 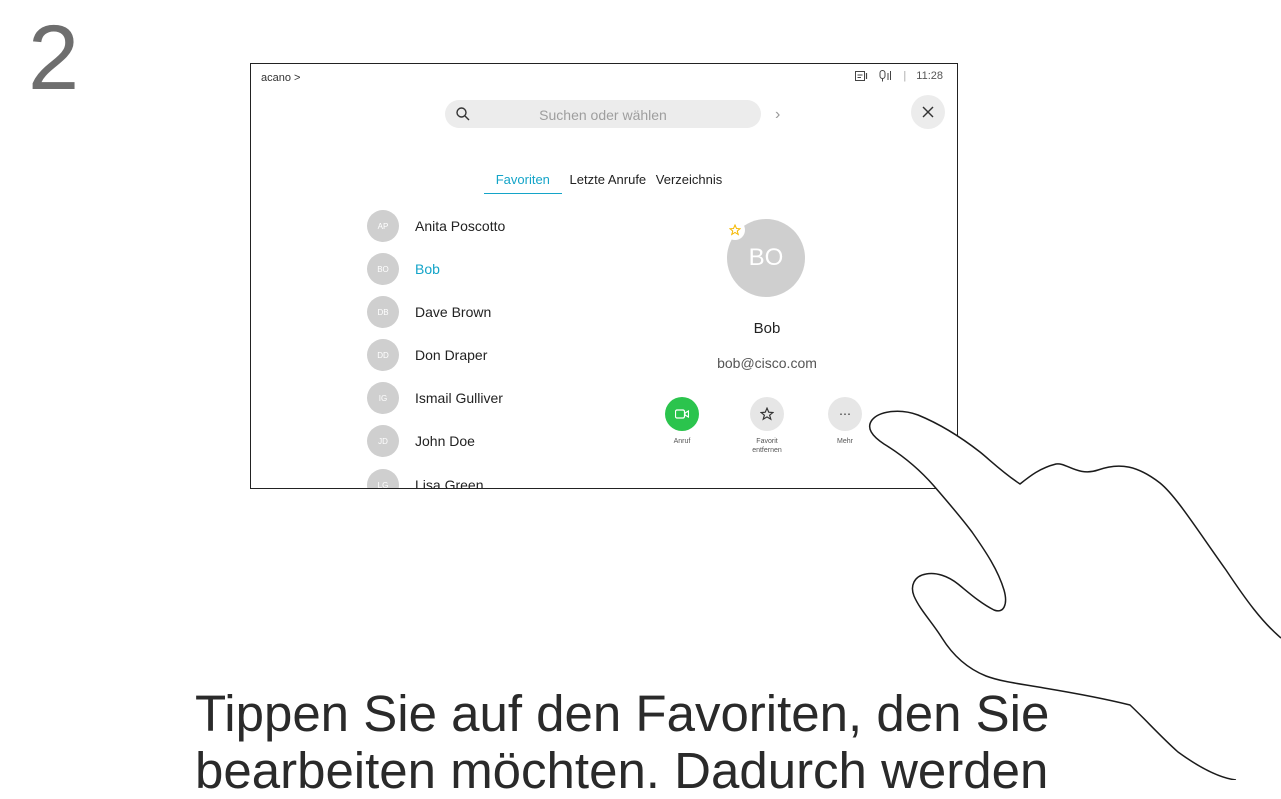 What do you see at coordinates (54, 58) in the screenshot?
I see `step-number: 2` at bounding box center [54, 58].